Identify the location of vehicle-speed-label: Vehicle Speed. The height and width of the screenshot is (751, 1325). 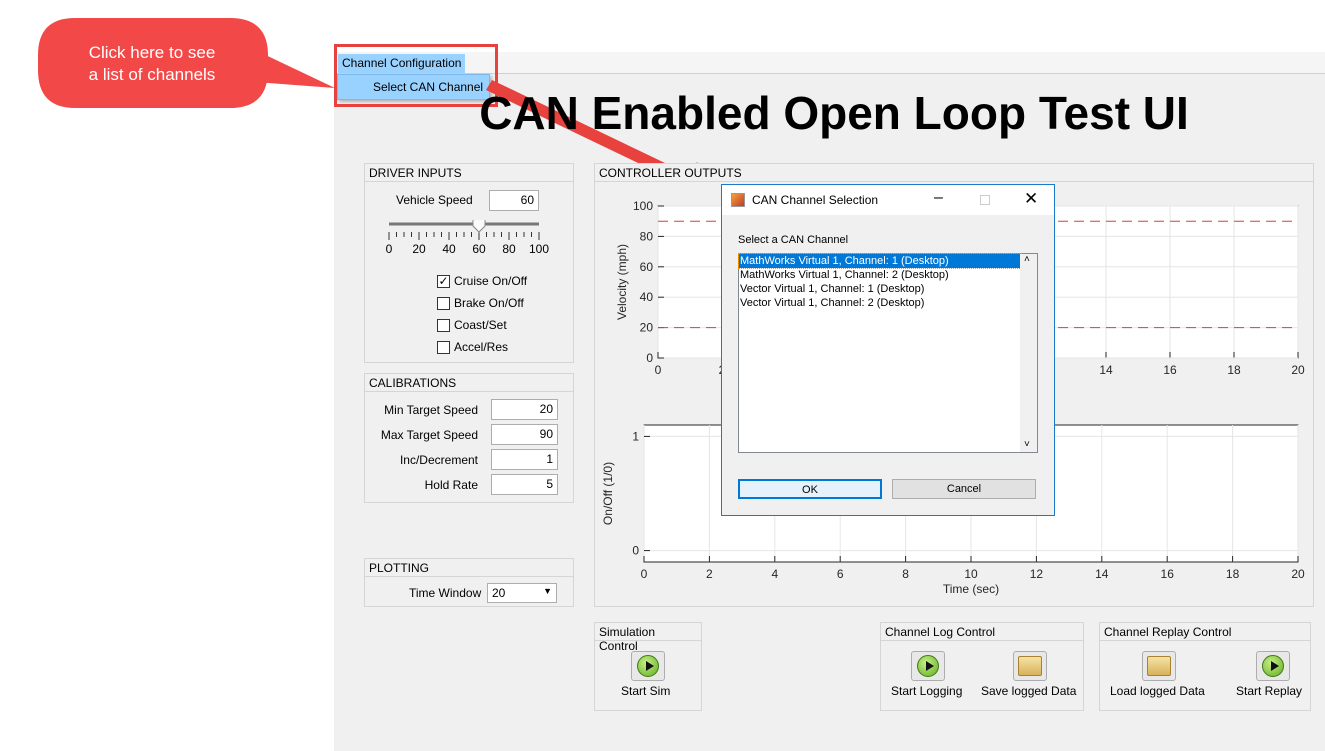
(434, 200).